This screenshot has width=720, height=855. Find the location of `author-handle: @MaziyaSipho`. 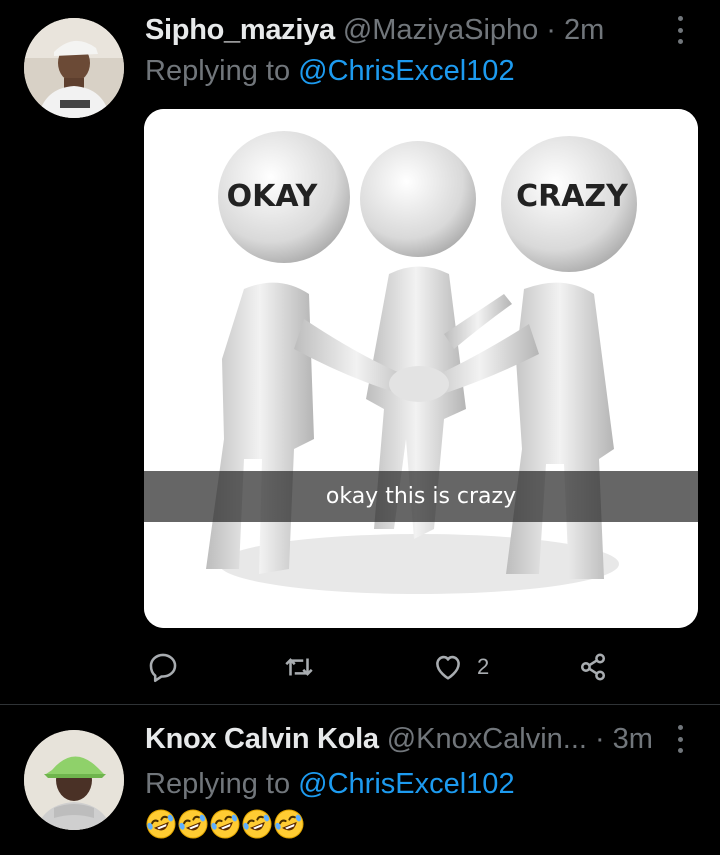

author-handle: @MaziyaSipho is located at coordinates (440, 30).